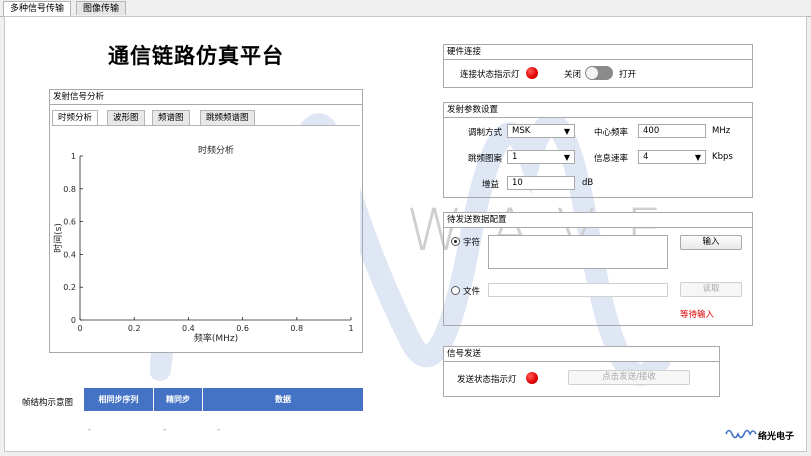 This screenshot has width=811, height=456. I want to click on file-radio, so click(455, 290).